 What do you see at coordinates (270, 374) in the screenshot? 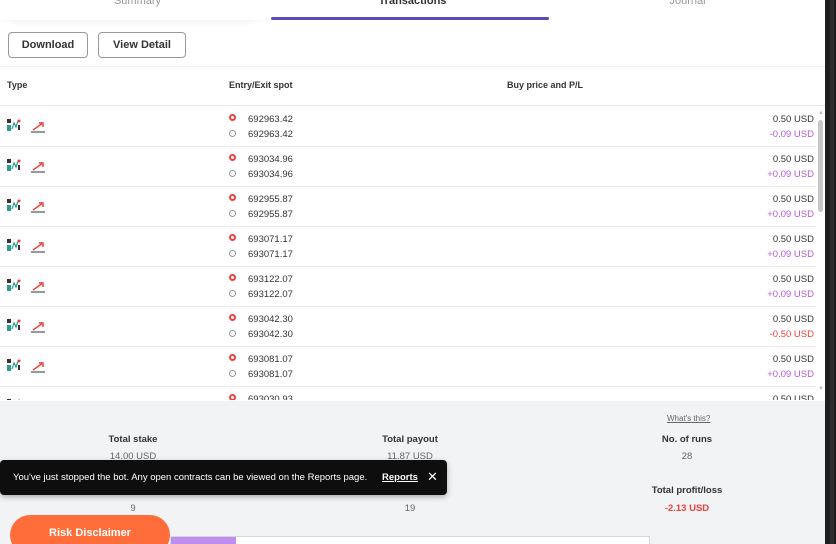
I see `exit-spot: 693081.07` at bounding box center [270, 374].